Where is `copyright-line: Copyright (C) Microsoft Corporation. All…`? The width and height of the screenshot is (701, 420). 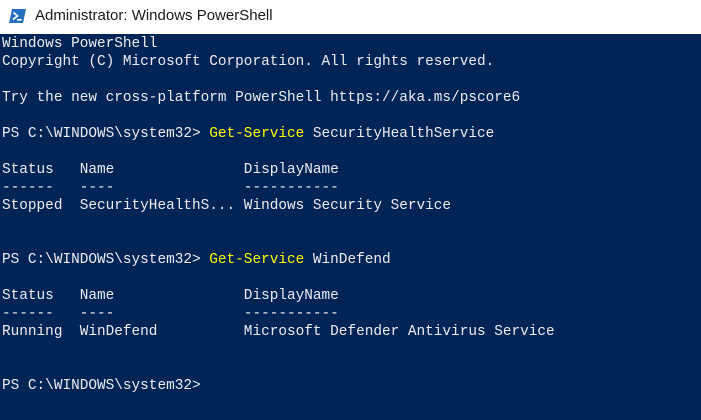
copyright-line: Copyright (C) Microsoft Corporation. All… is located at coordinates (248, 62).